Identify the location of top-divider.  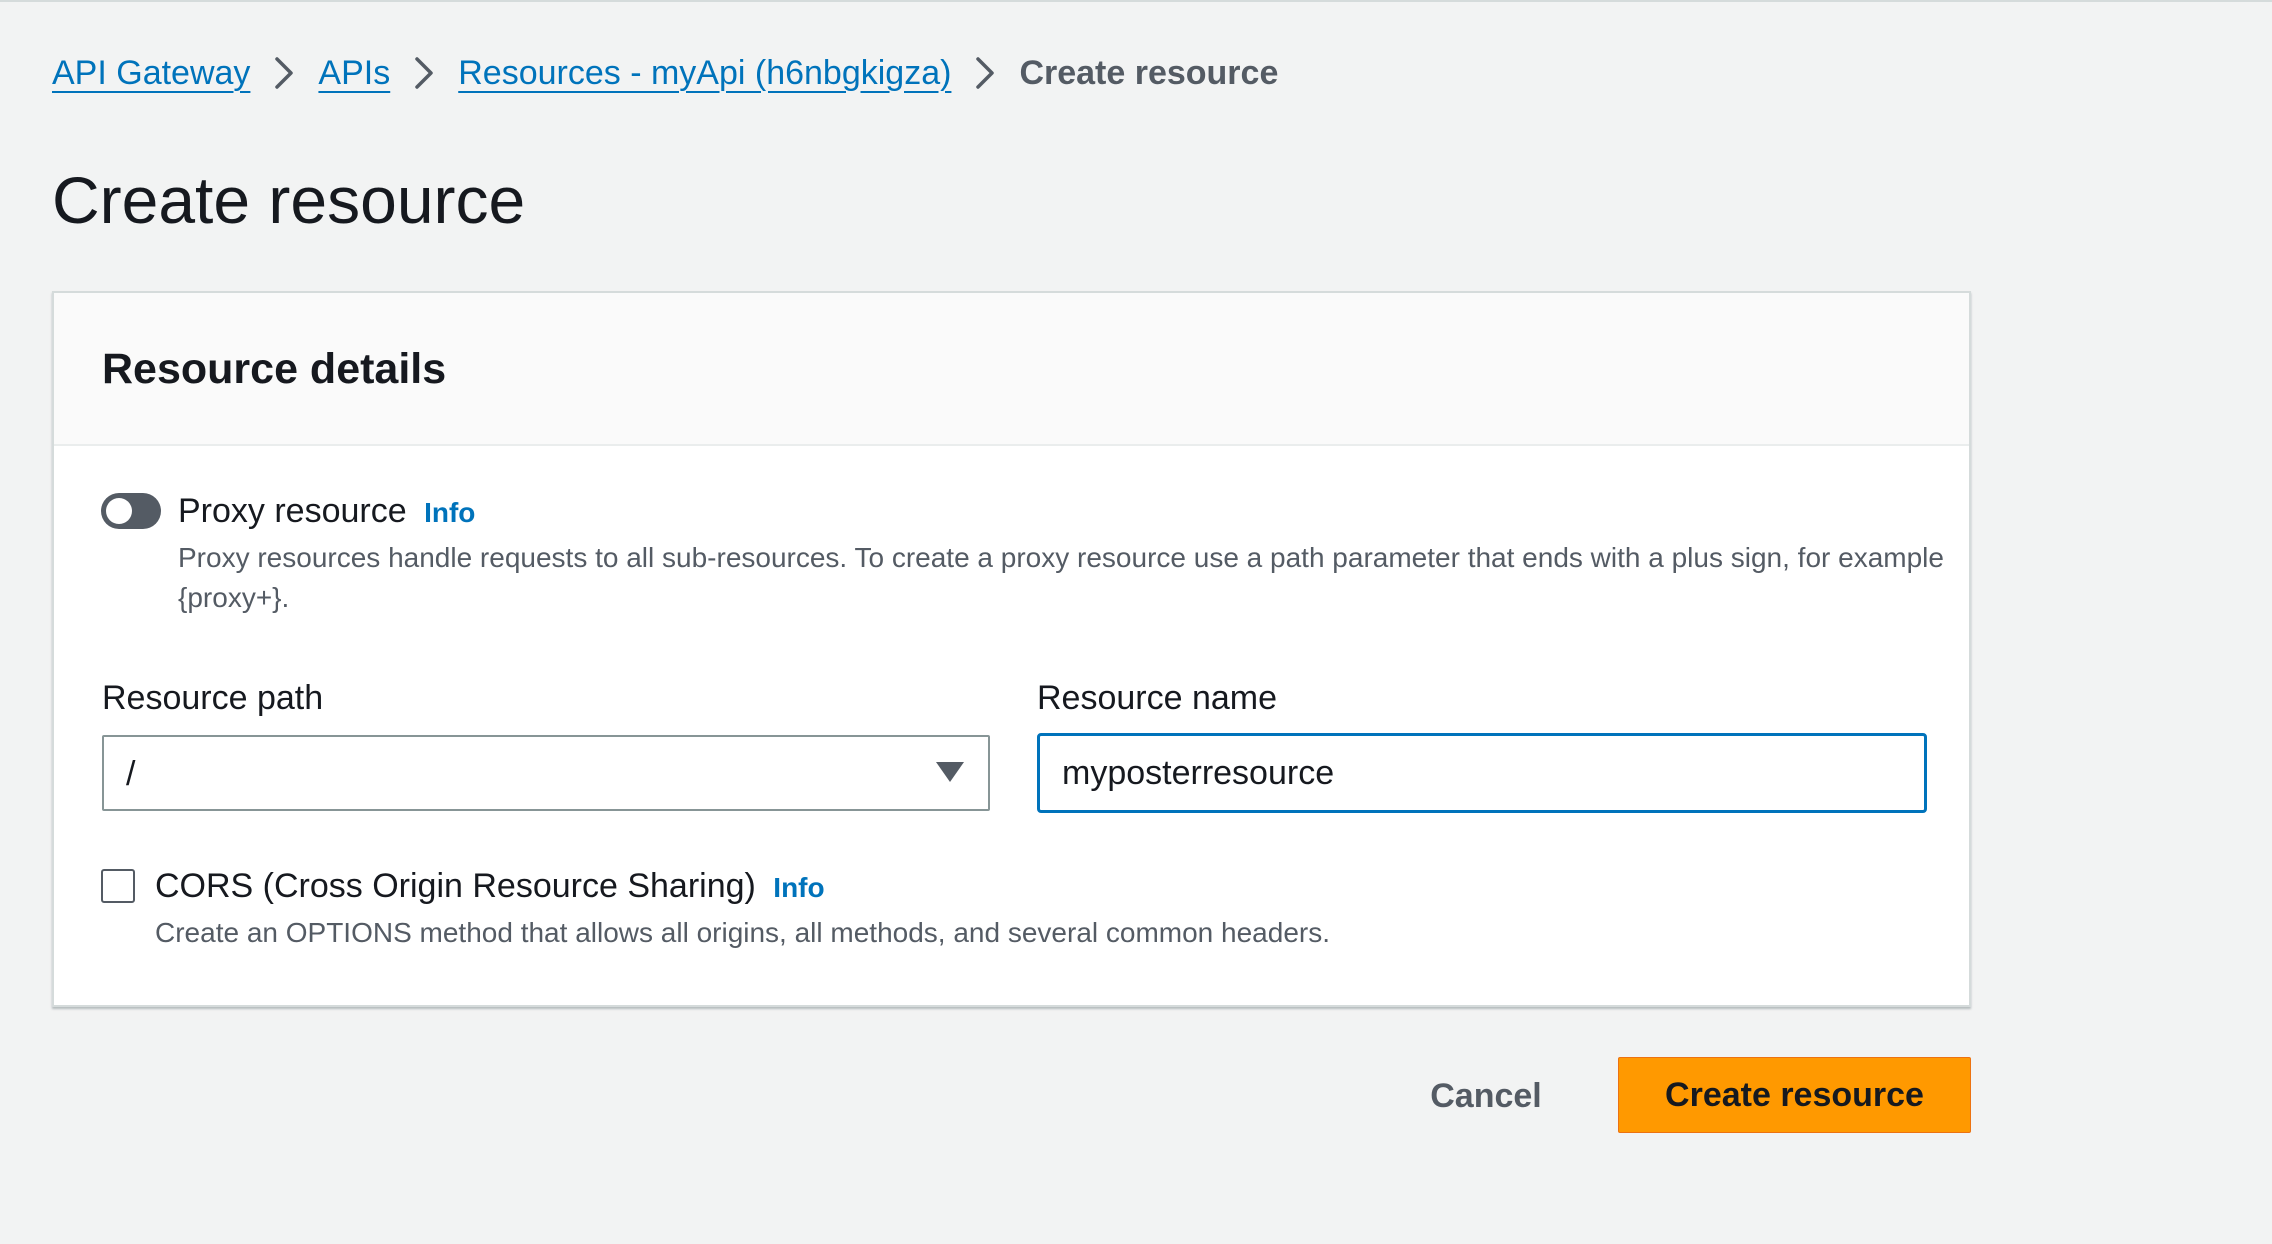
(1136, 1).